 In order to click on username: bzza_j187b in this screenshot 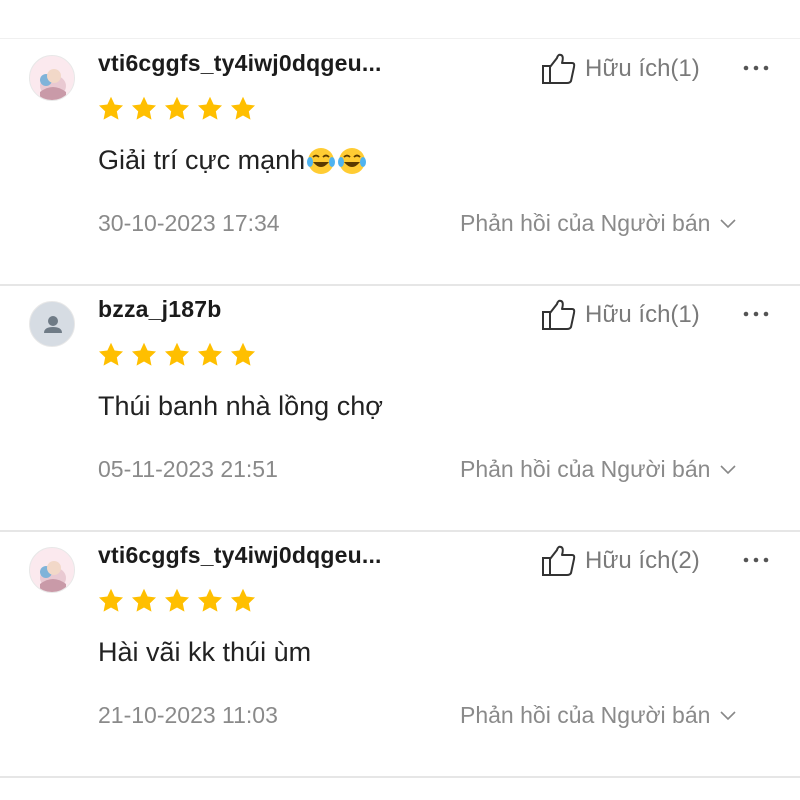, I will do `click(160, 309)`.